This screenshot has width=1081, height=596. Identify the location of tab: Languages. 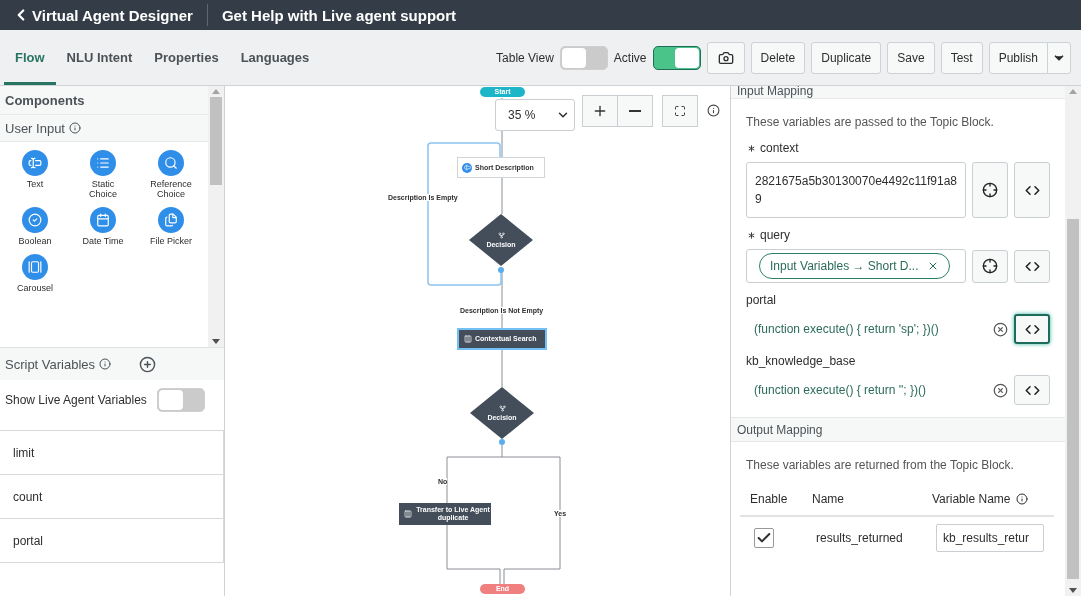
(275, 57).